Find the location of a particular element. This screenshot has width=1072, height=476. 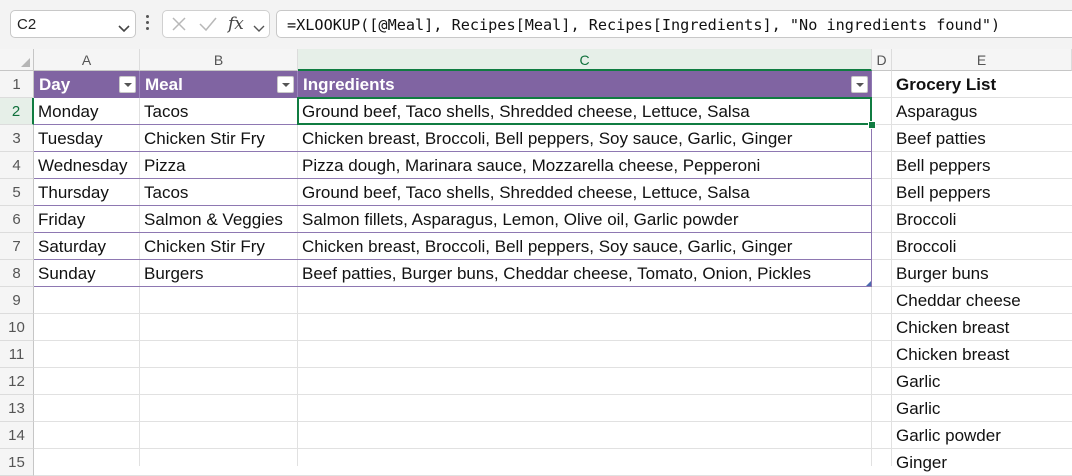

row-header-13: 13 is located at coordinates (17, 408).